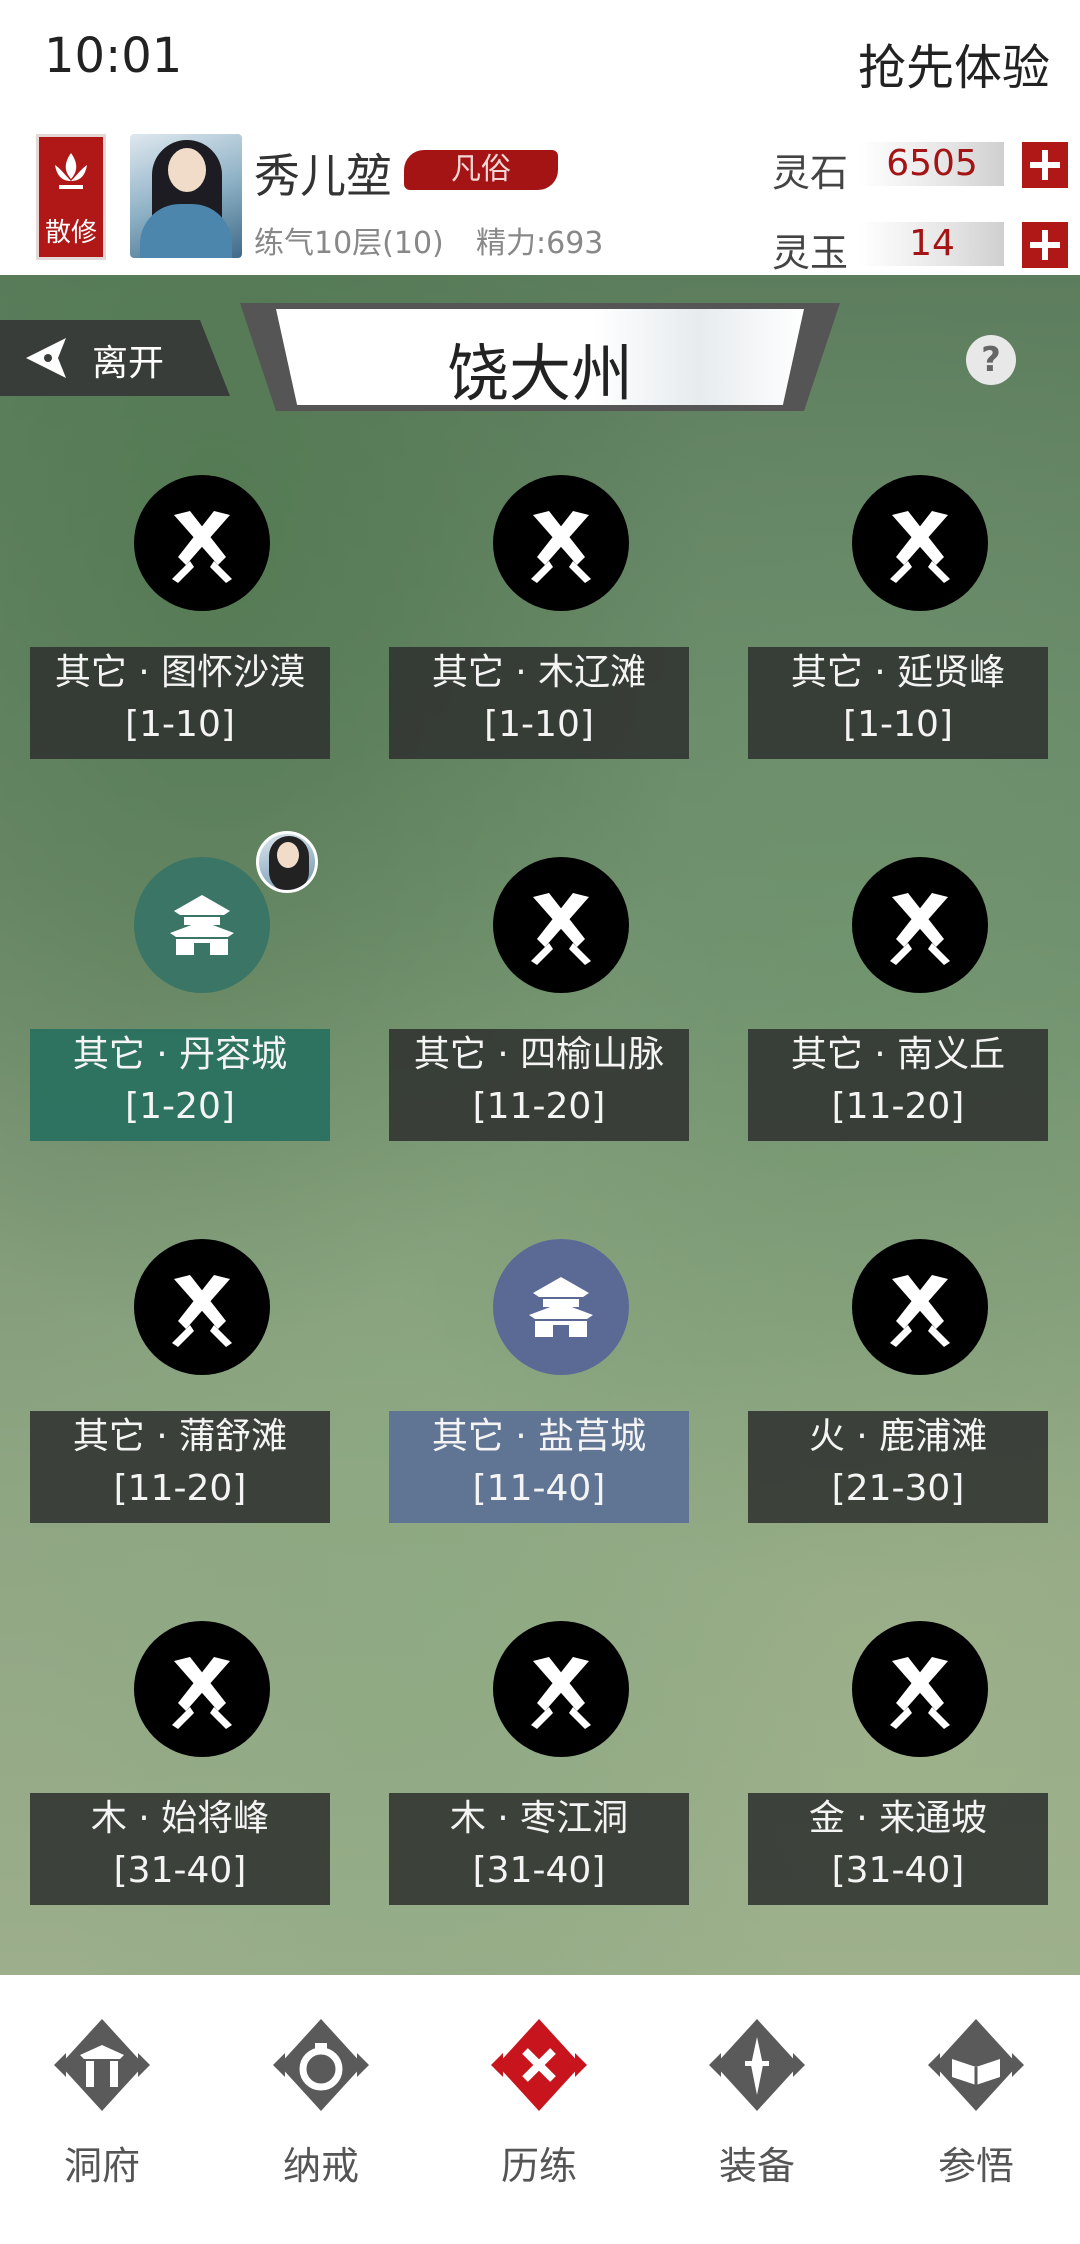  I want to click on tab-cave: 洞府, so click(102, 2115).